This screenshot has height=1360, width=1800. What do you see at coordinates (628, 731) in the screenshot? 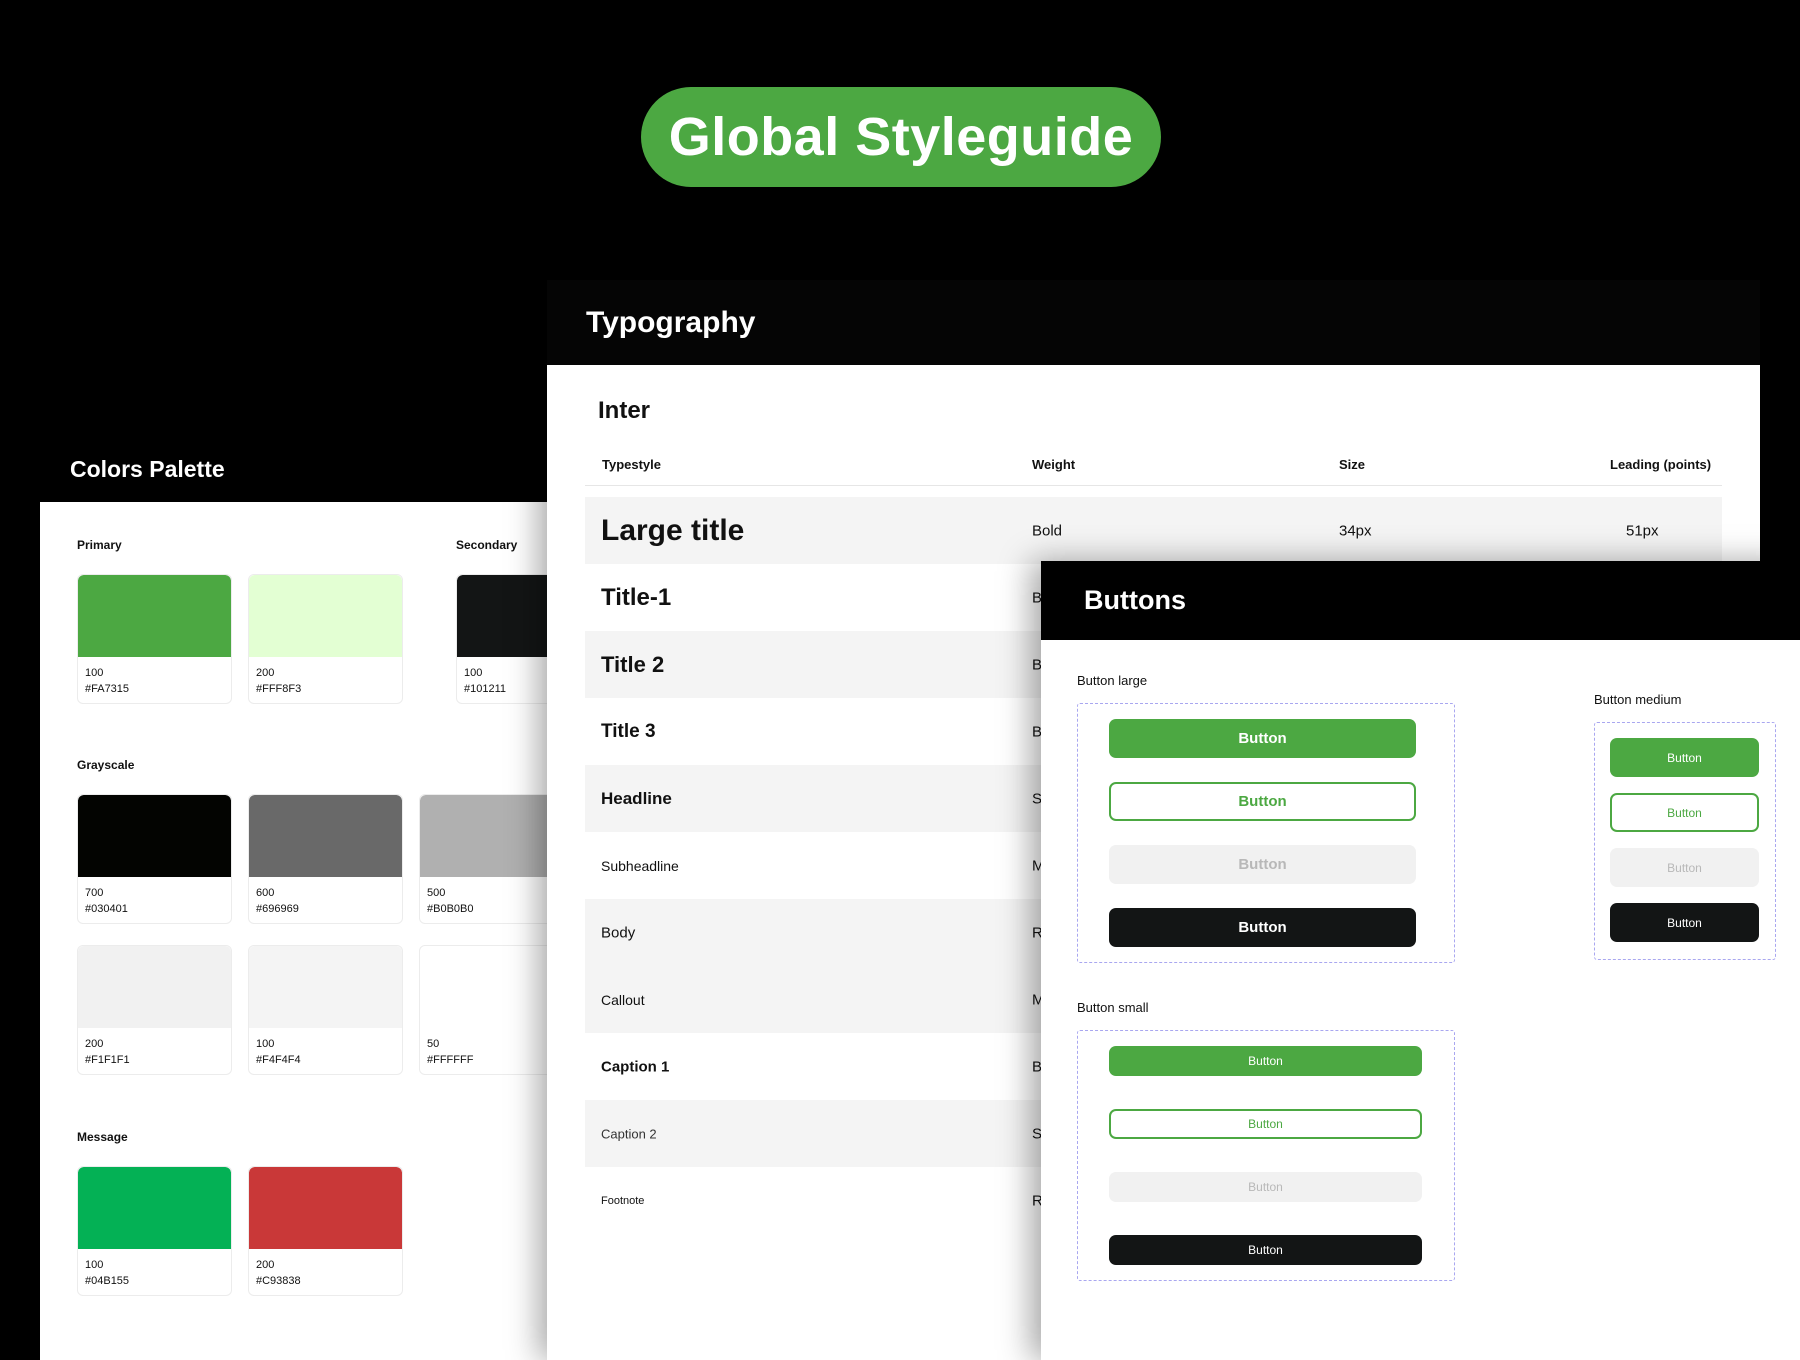
I see `typestyle-name: Title 3` at bounding box center [628, 731].